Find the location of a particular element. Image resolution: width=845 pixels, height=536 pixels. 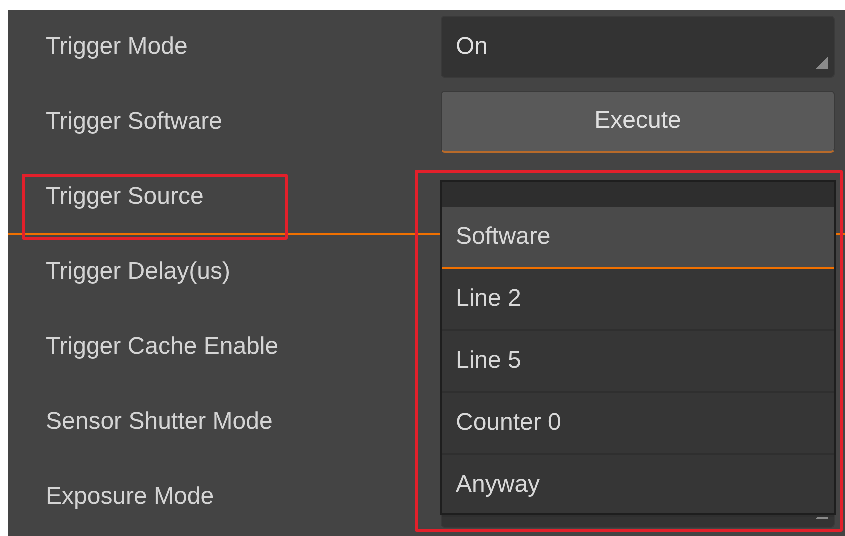

property-label: Exposure Mode is located at coordinates (131, 497).